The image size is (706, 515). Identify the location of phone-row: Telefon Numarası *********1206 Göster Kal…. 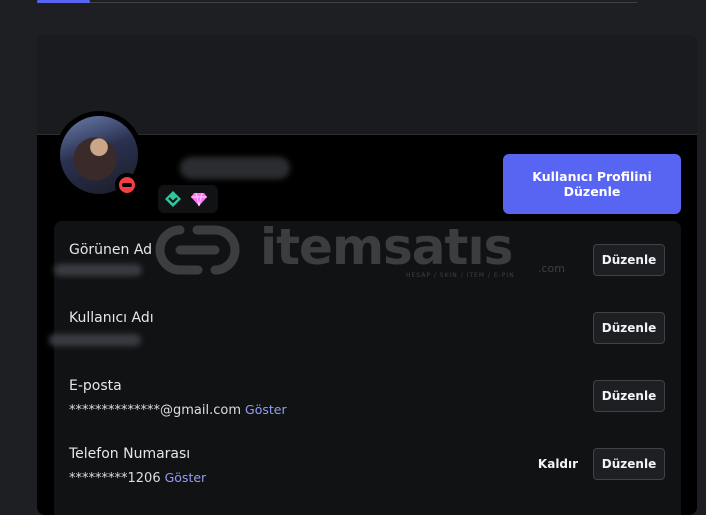
(367, 476).